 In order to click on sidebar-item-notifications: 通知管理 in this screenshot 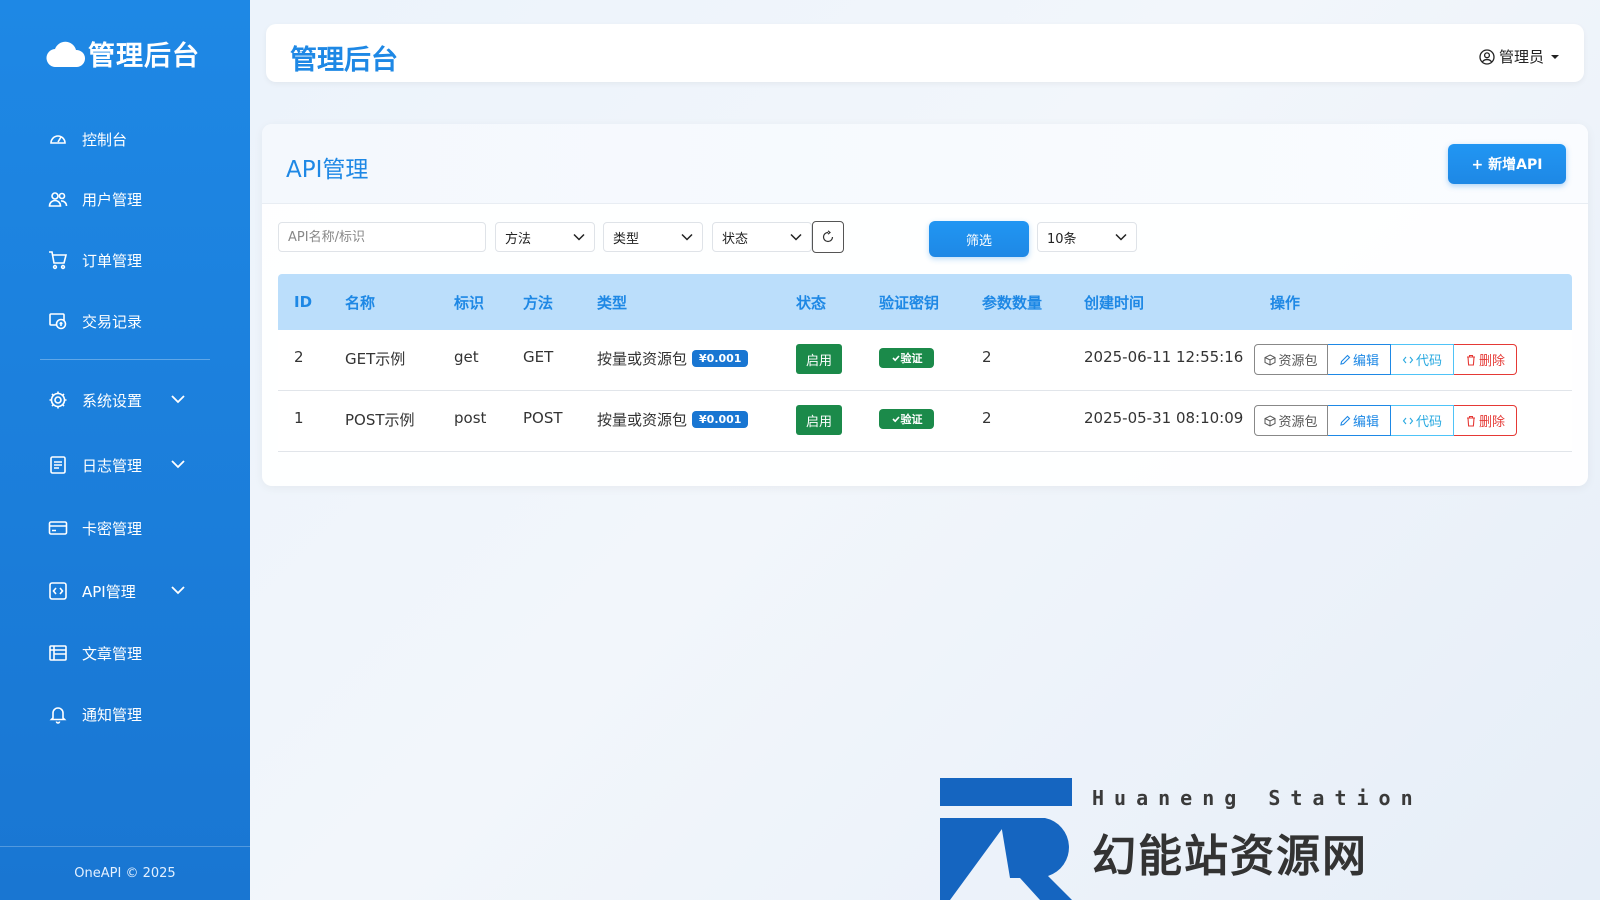, I will do `click(133, 714)`.